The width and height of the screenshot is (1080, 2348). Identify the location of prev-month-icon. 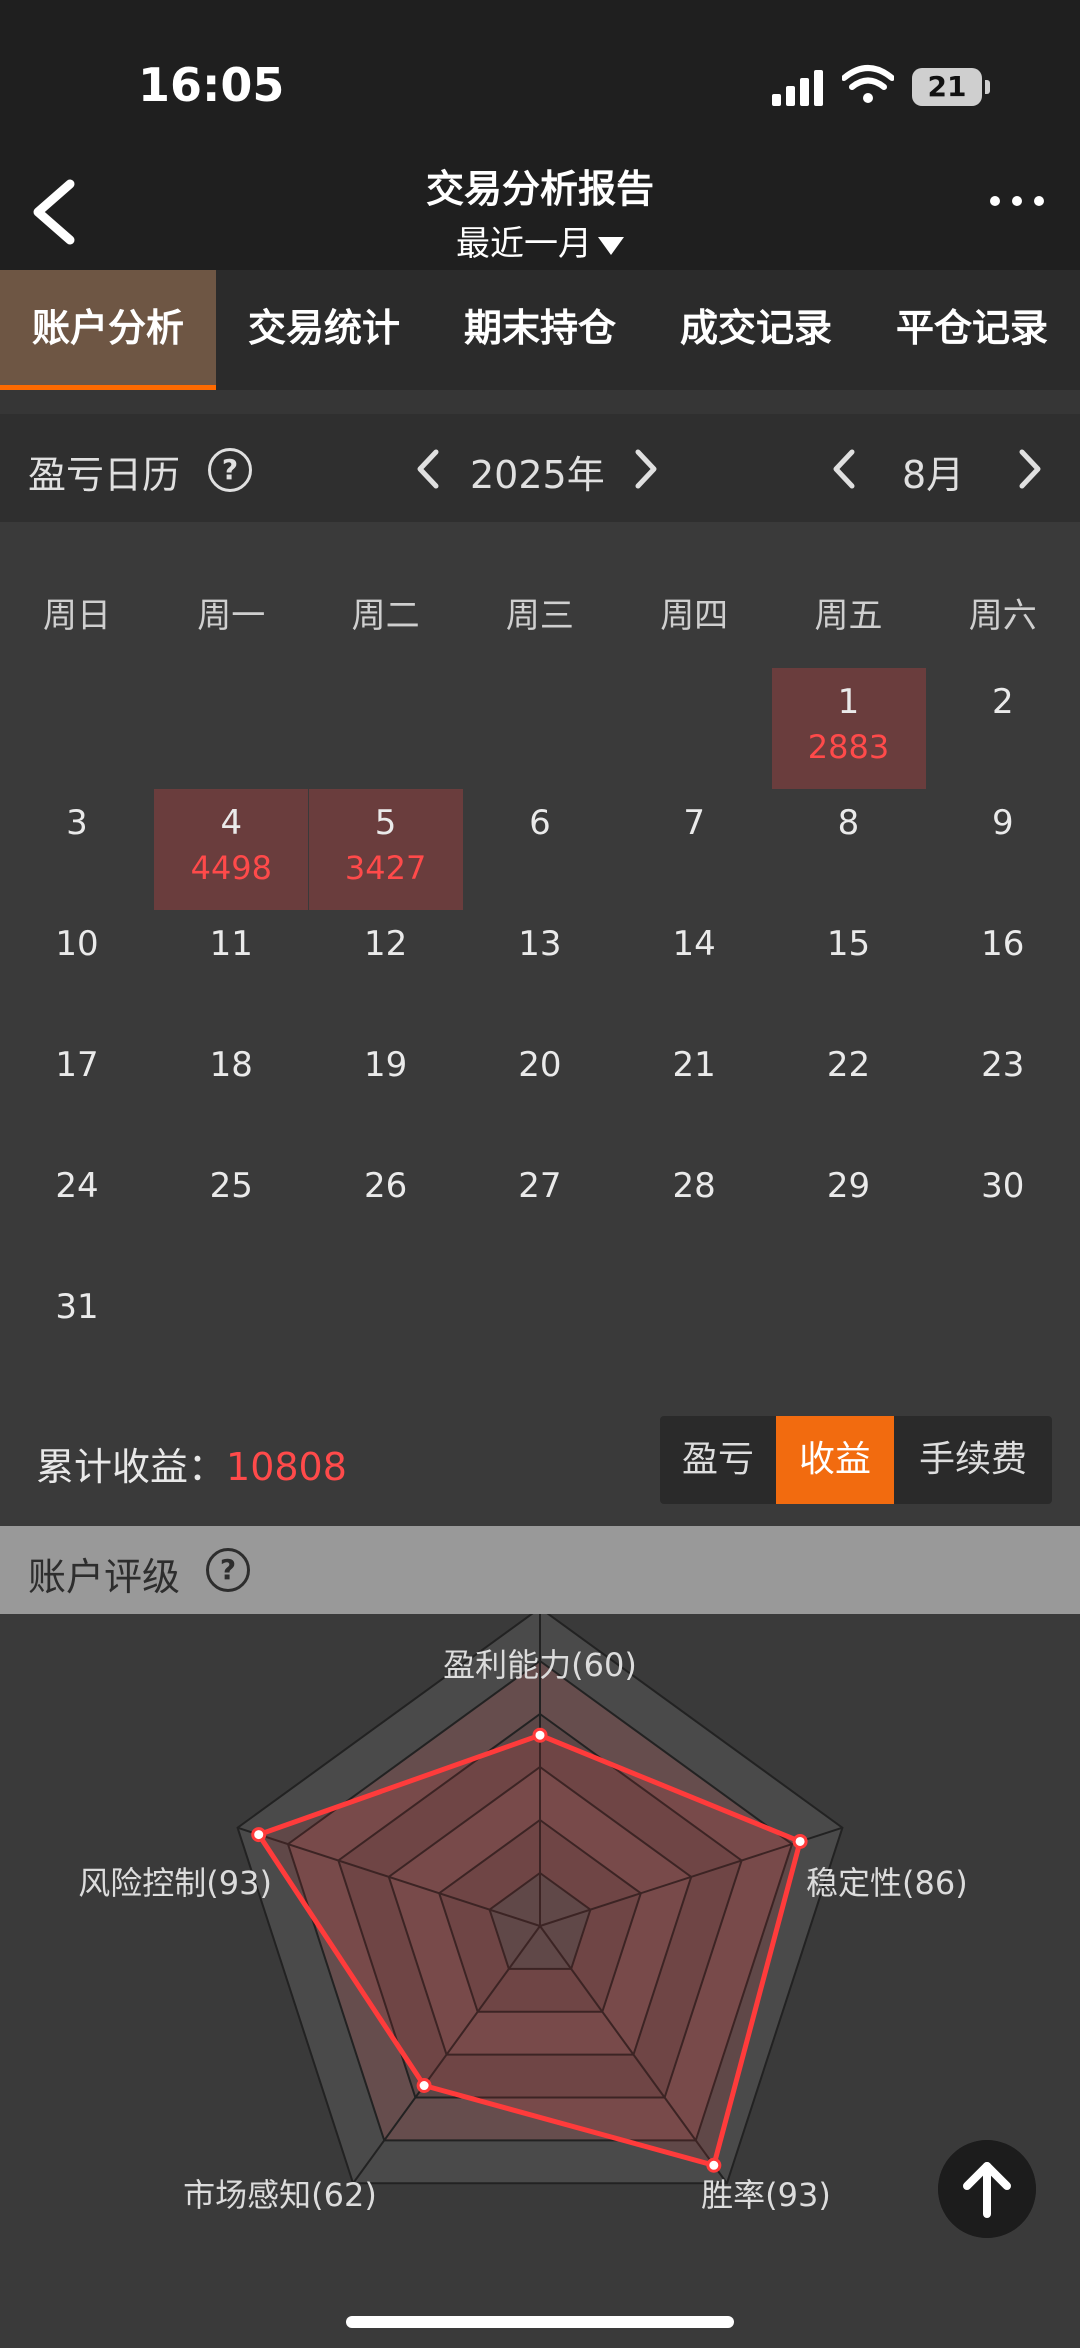
(844, 469).